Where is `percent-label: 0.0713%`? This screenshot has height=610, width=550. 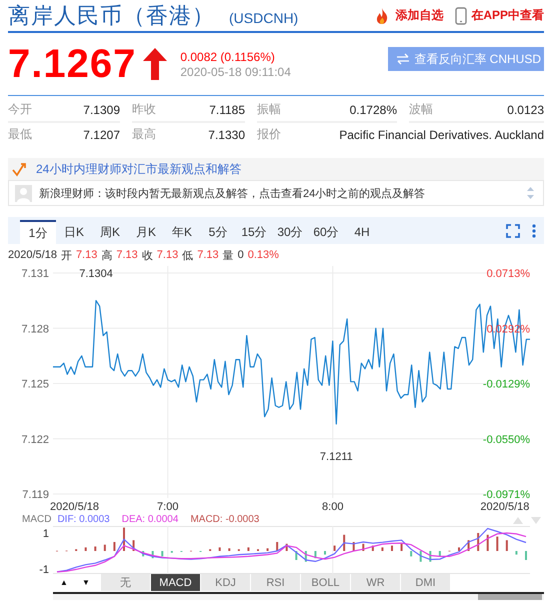 percent-label: 0.0713% is located at coordinates (508, 274).